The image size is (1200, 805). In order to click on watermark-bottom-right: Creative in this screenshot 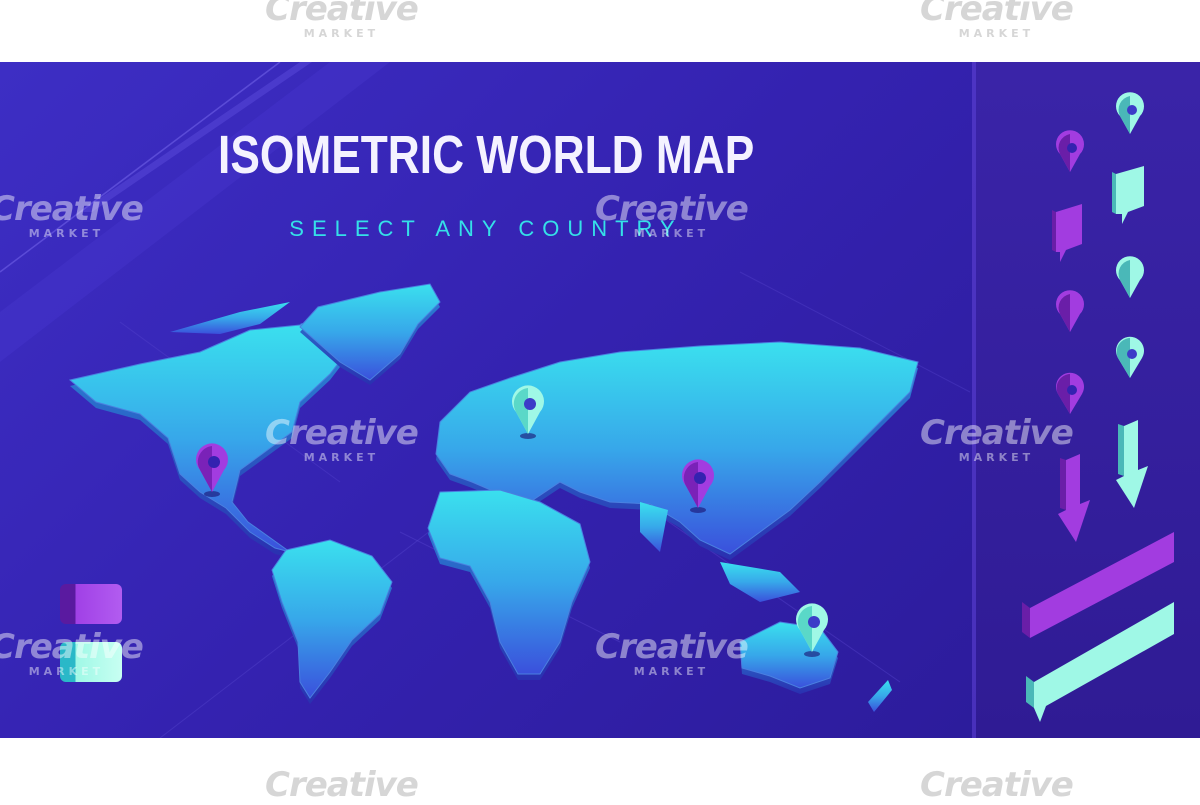, I will do `click(997, 785)`.